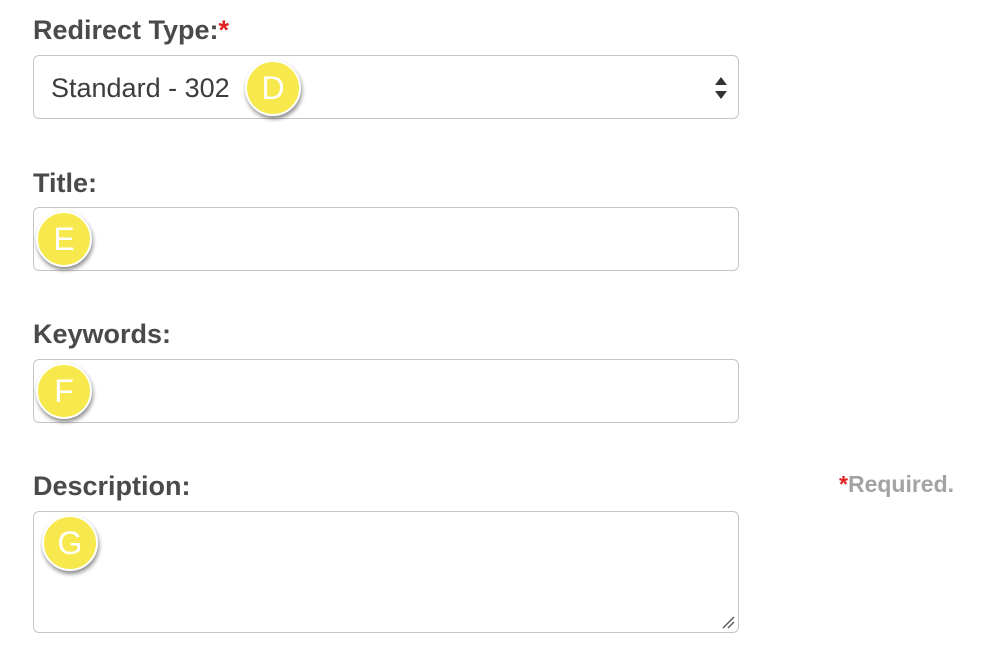 The height and width of the screenshot is (664, 996). I want to click on description-label: Description:, so click(112, 486).